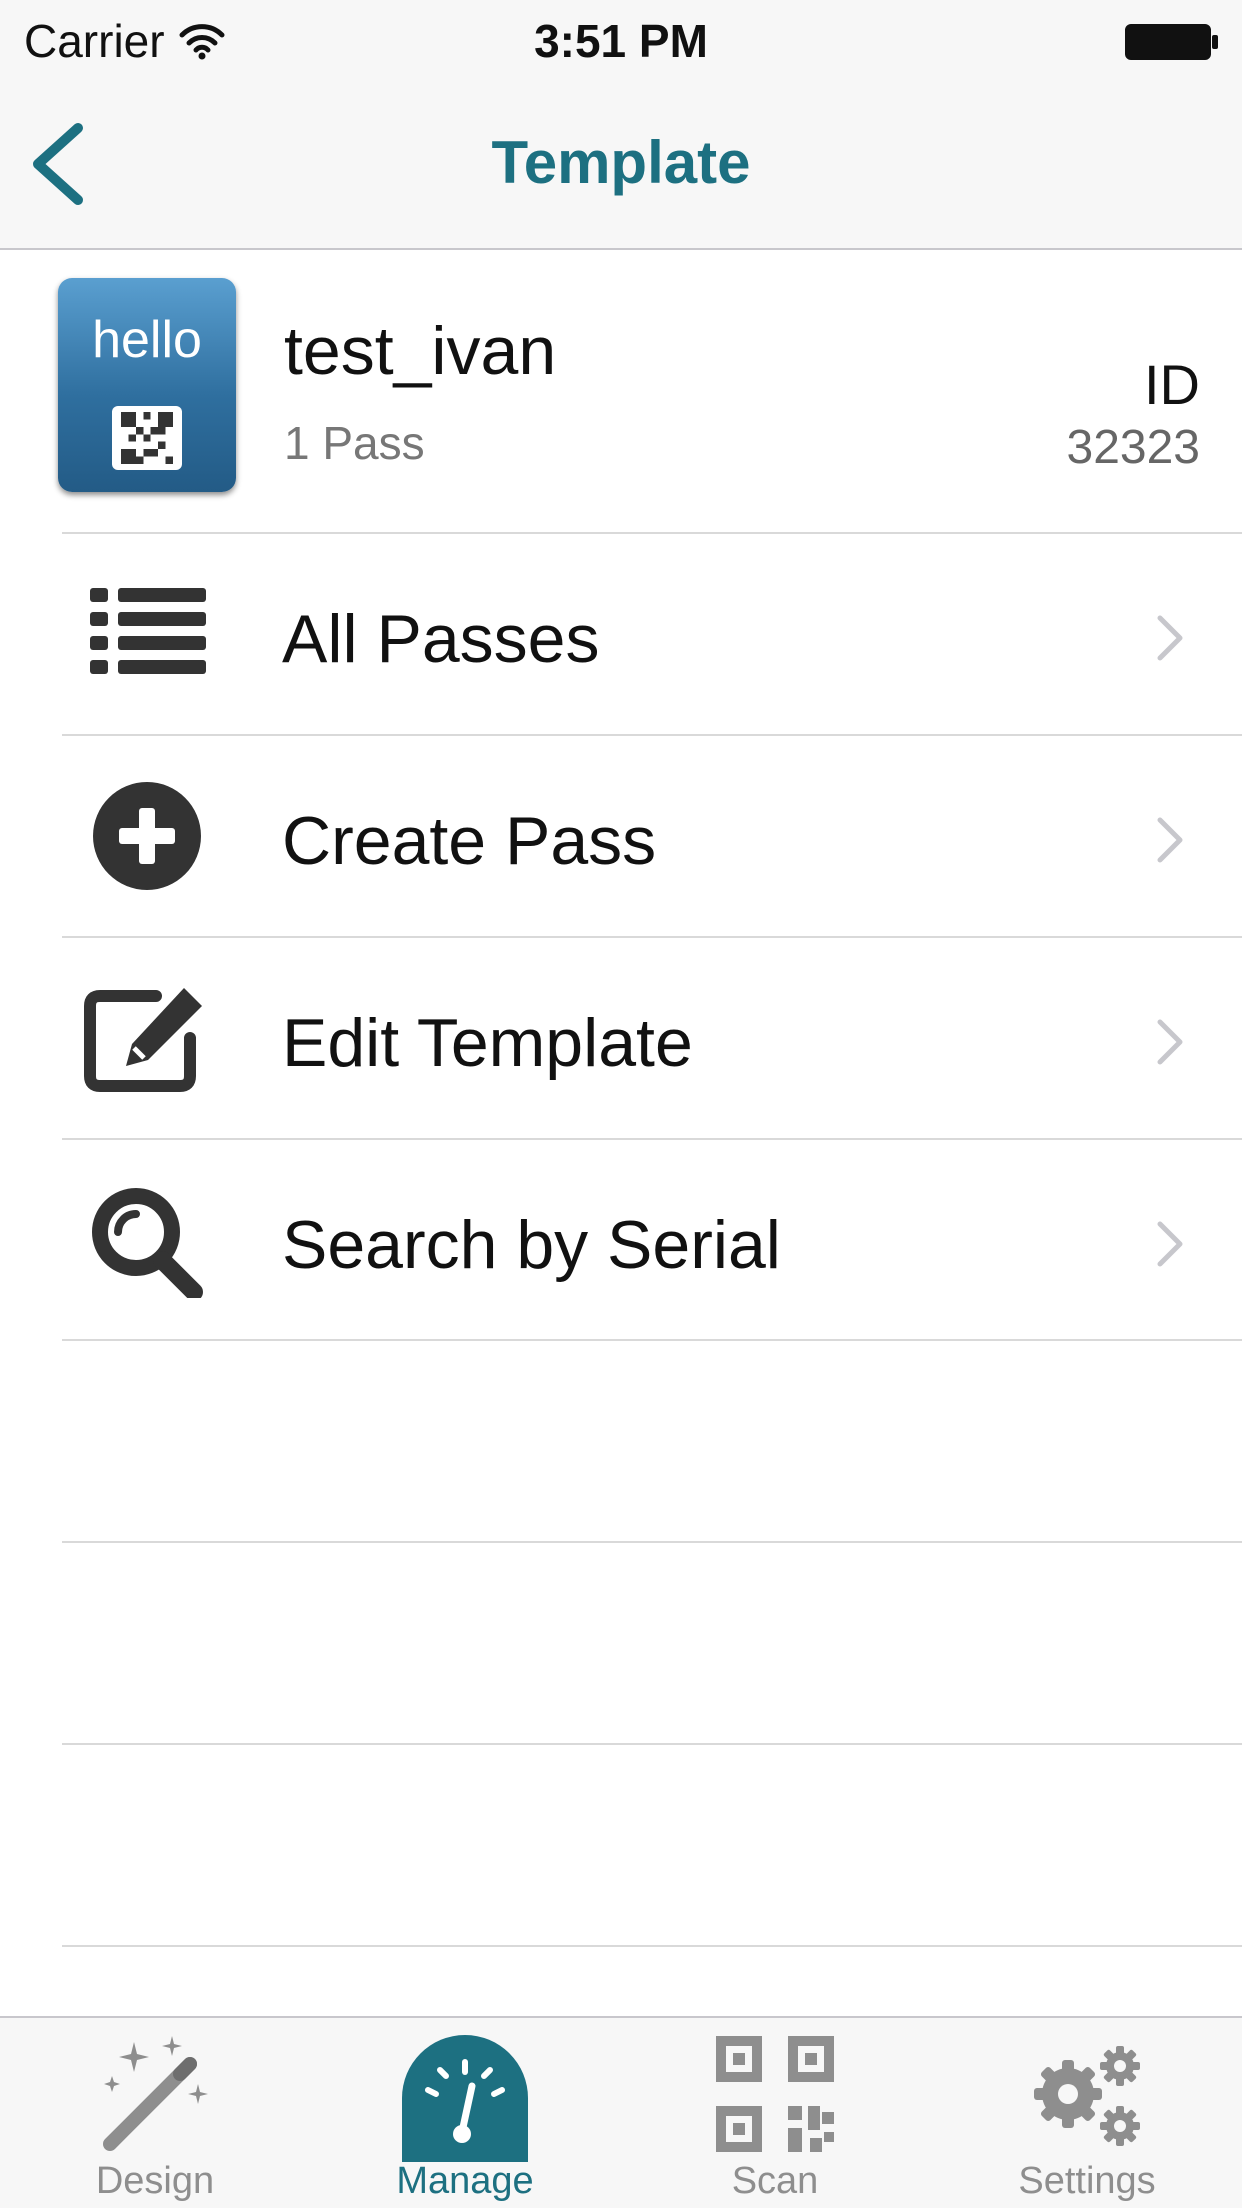 This screenshot has height=2208, width=1242. Describe the element at coordinates (147, 634) in the screenshot. I see `list-icon` at that location.